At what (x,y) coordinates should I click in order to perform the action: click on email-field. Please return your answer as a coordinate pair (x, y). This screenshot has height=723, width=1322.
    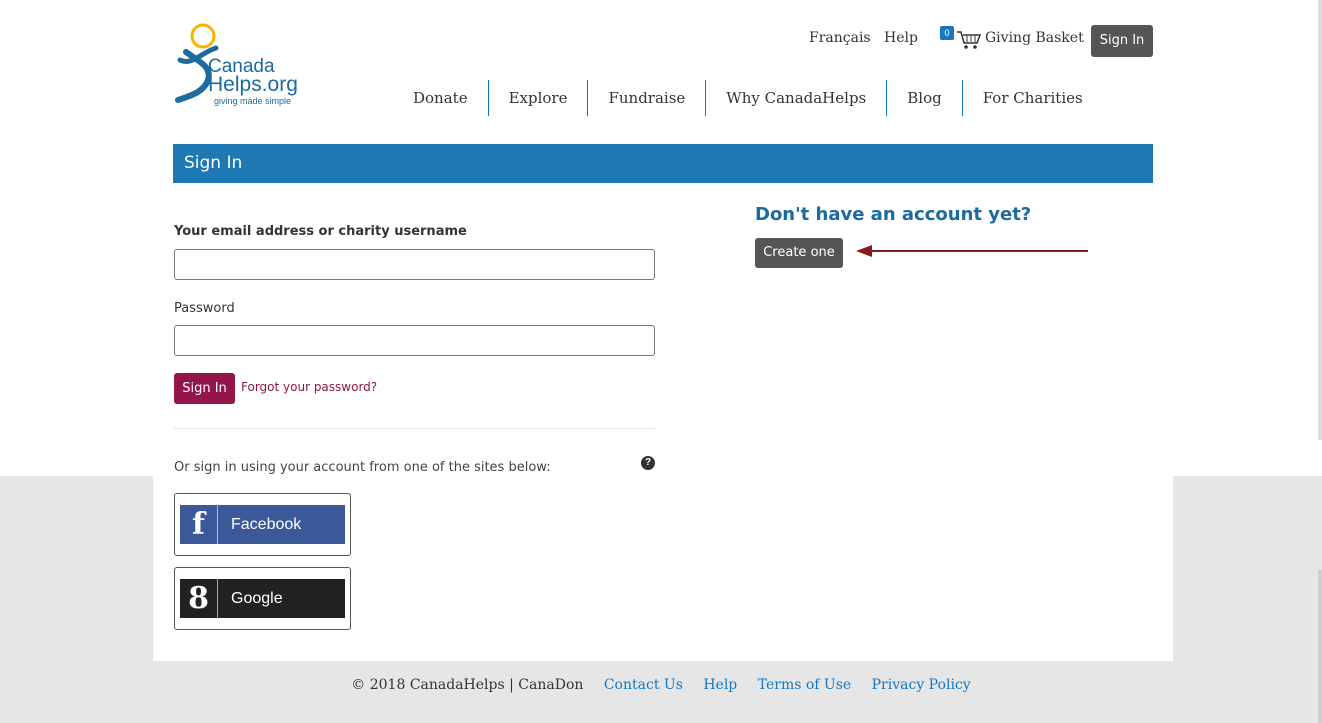
    Looking at the image, I should click on (414, 264).